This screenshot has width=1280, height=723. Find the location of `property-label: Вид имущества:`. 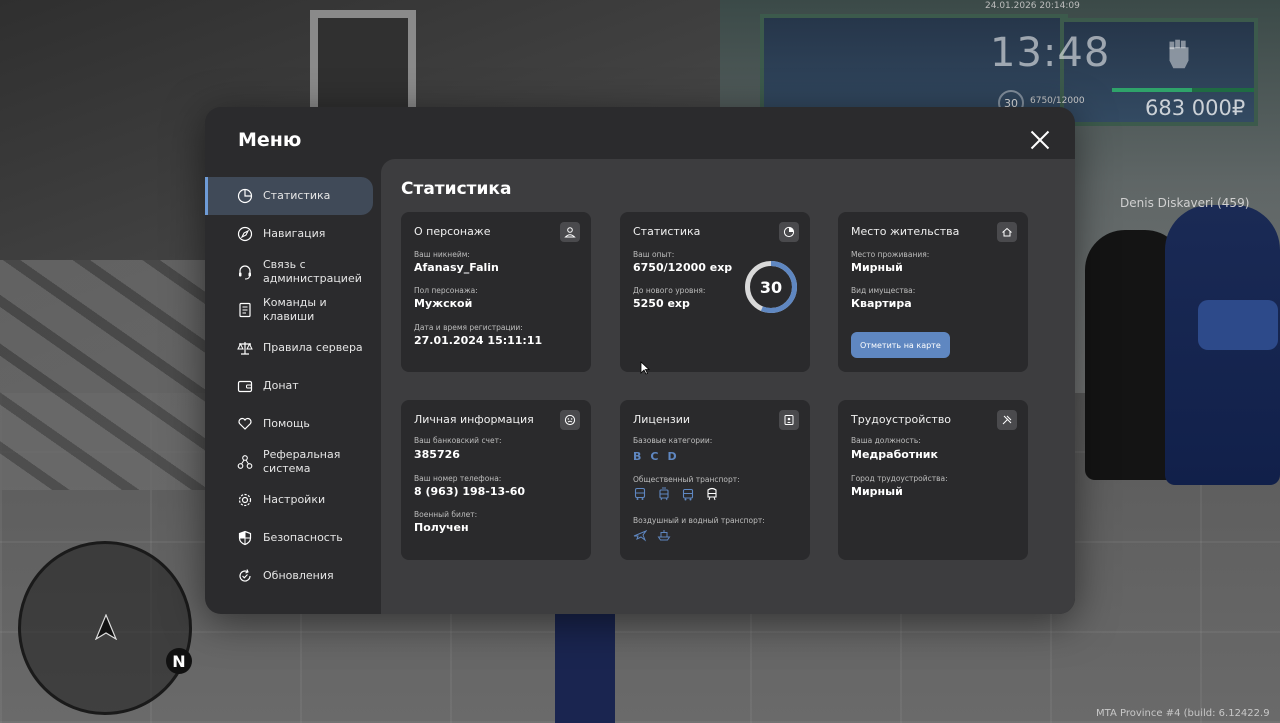

property-label: Вид имущества: is located at coordinates (883, 290).